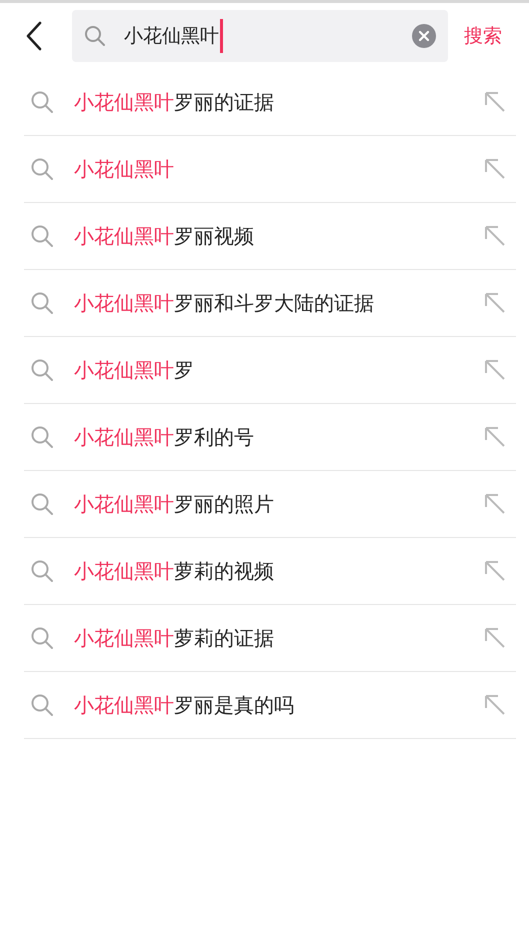 This screenshot has height=928, width=529. Describe the element at coordinates (224, 303) in the screenshot. I see `suggestion-text: 小花仙黑叶罗丽和斗罗大陆的证据` at that location.